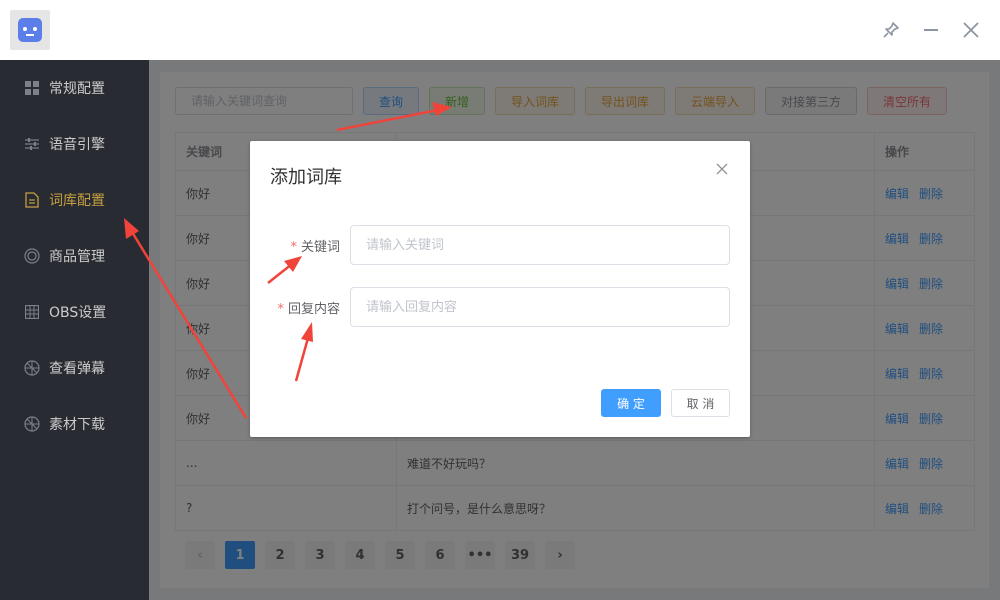  I want to click on keyword-field, so click(540, 245).